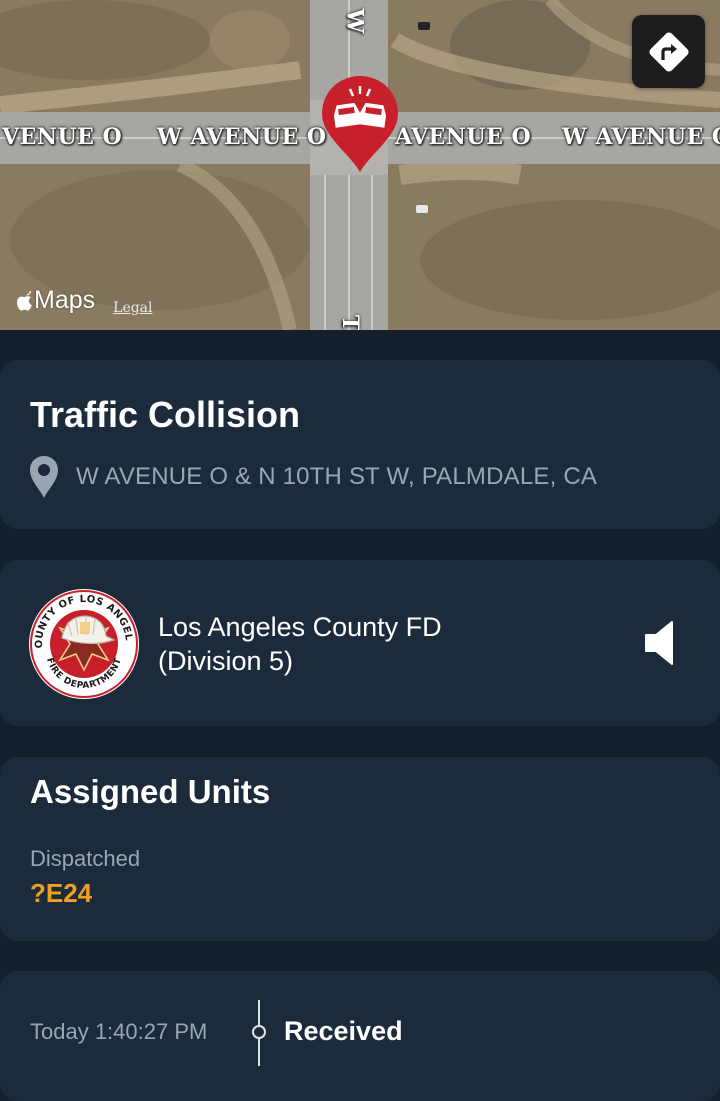 Image resolution: width=720 pixels, height=1101 pixels. I want to click on timeline-dot, so click(259, 1032).